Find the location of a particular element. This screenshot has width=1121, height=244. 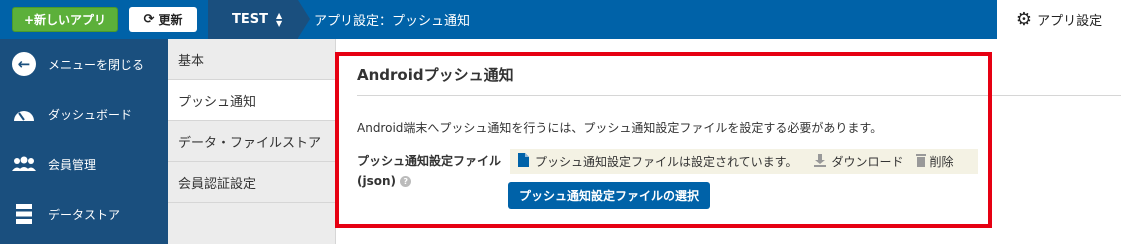

sidebar-item-label: ダッシュボード is located at coordinates (90, 114).